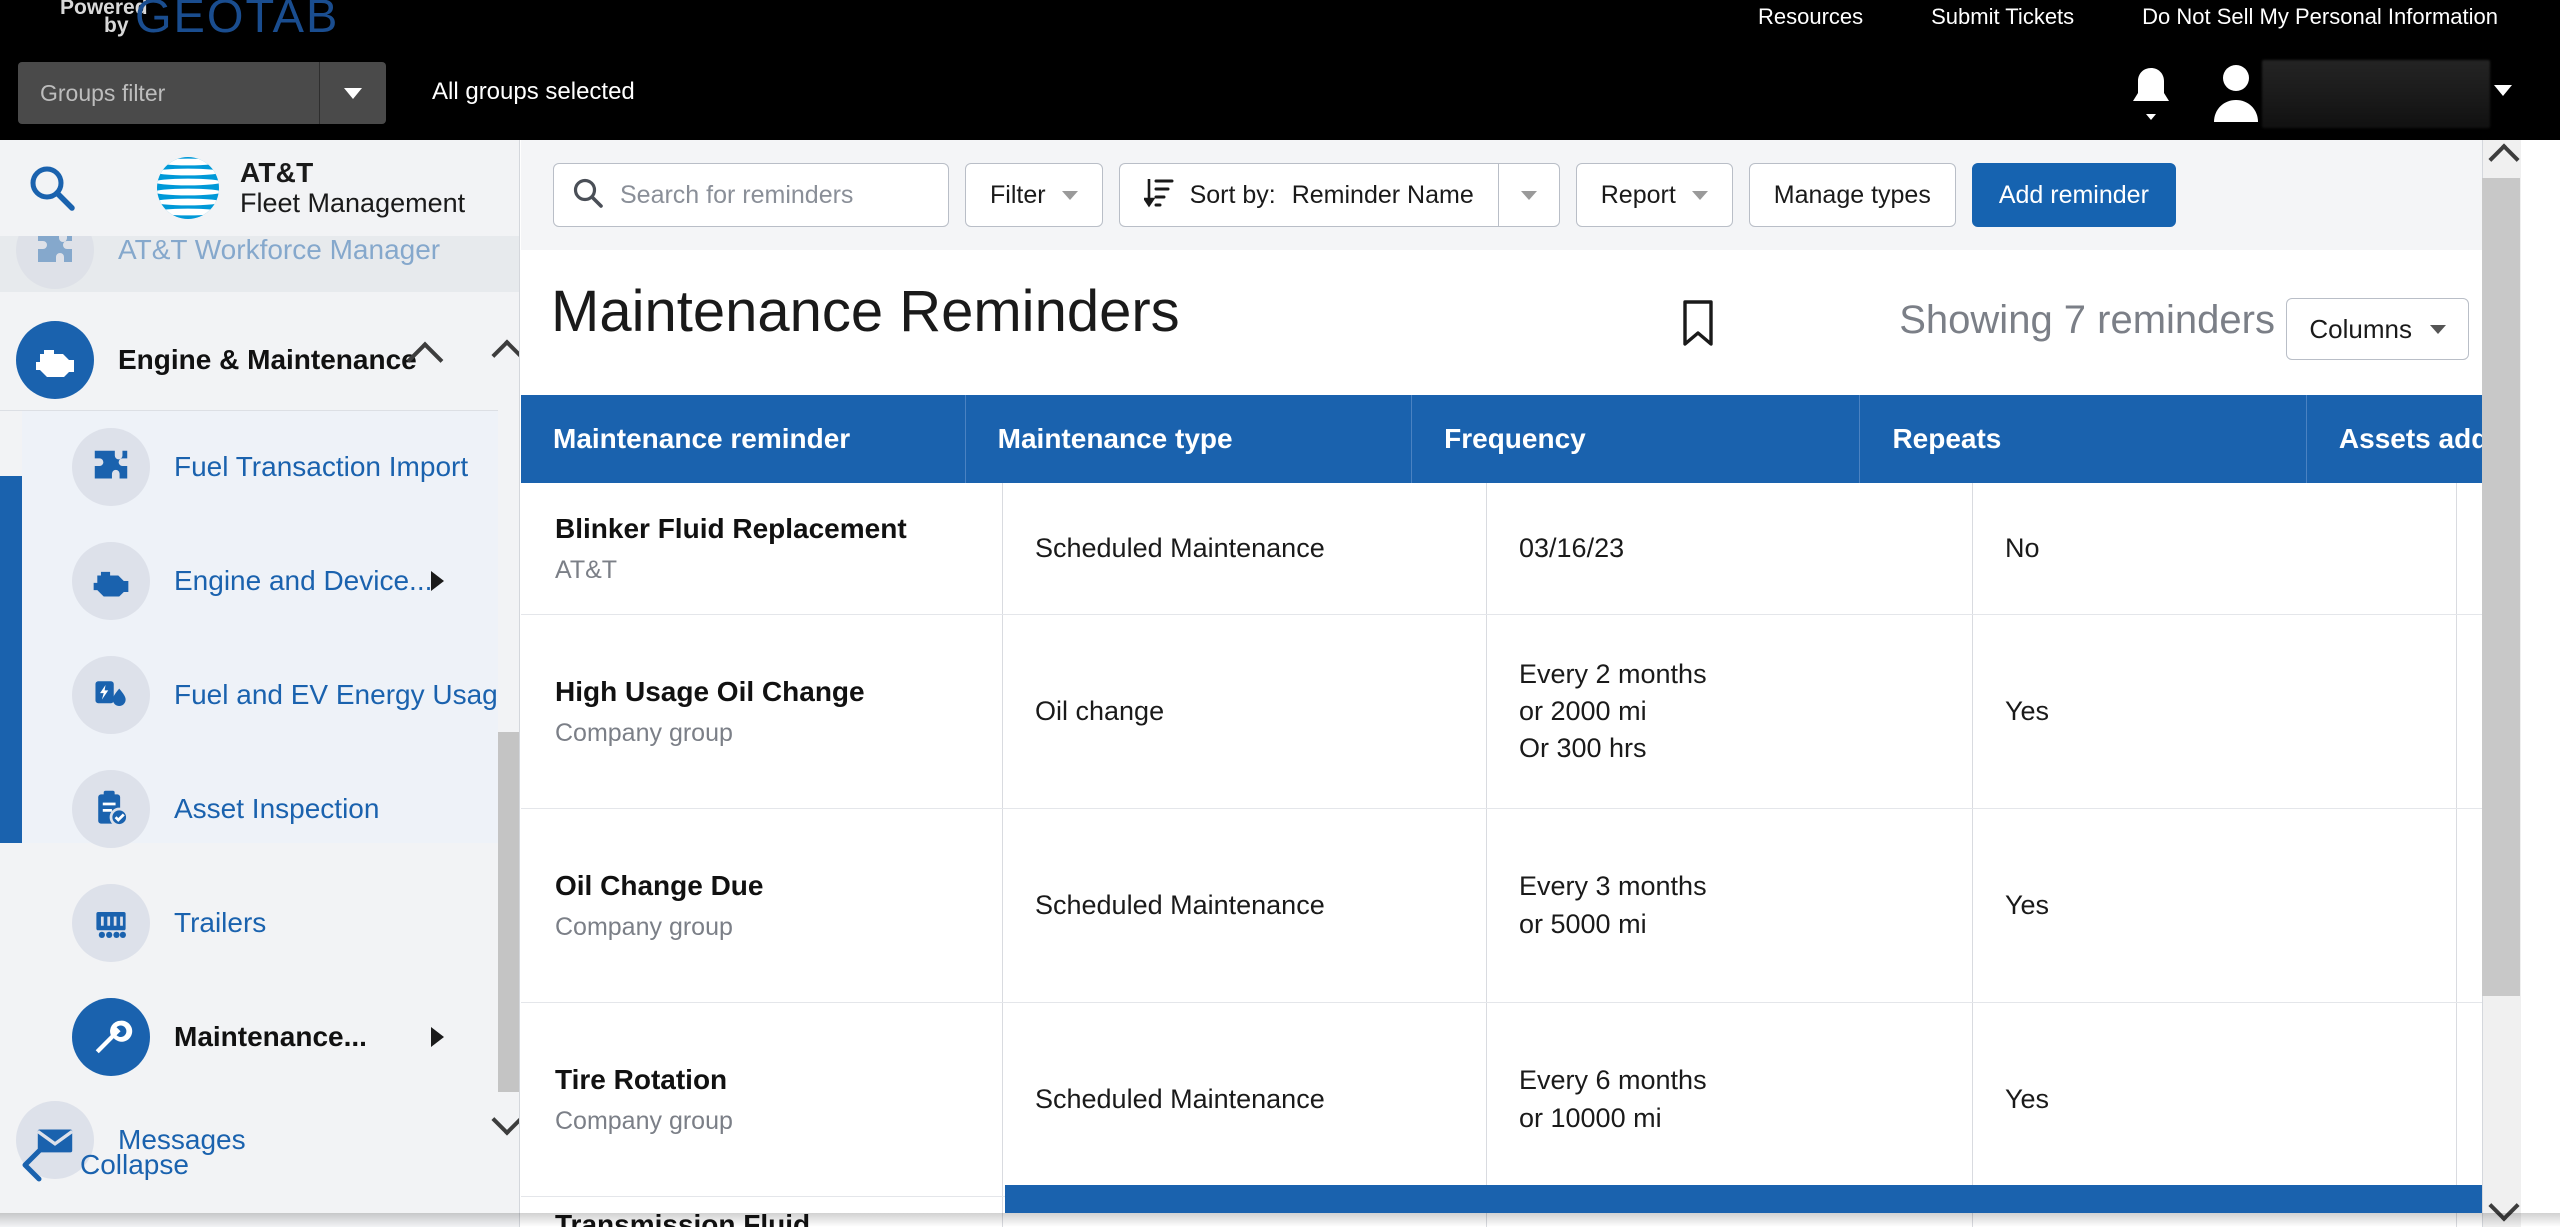  What do you see at coordinates (250, 1165) in the screenshot?
I see `sidebar-collapse-button: Collapse` at bounding box center [250, 1165].